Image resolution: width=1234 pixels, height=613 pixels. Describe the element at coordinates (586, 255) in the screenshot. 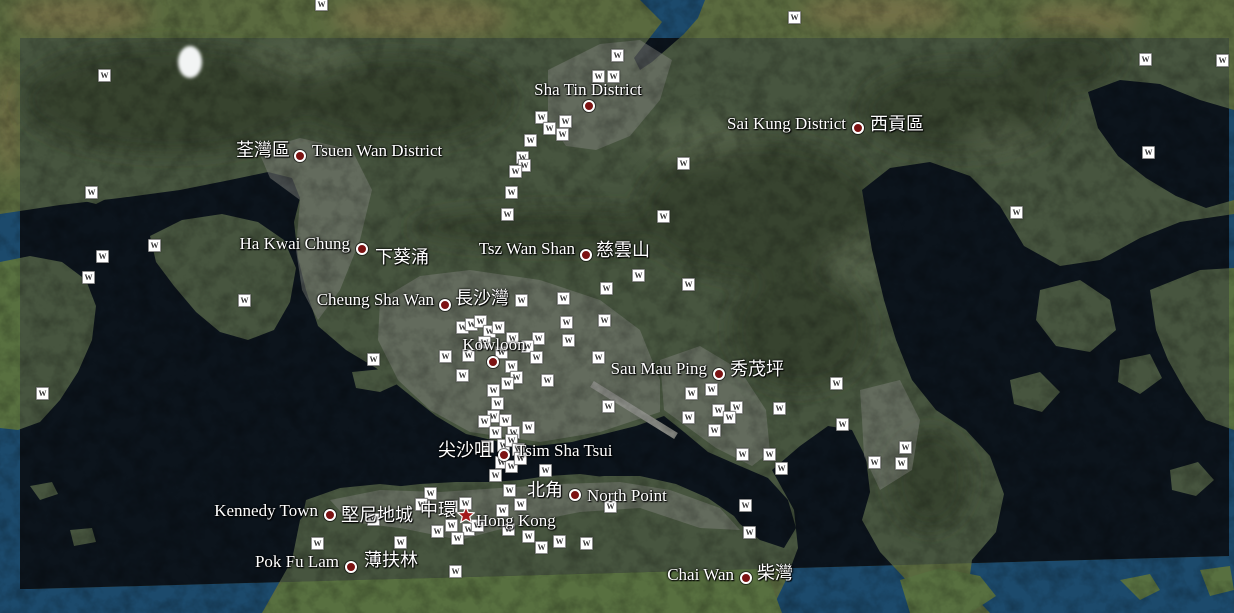

I see `placemark-tsz-wan-shan` at that location.